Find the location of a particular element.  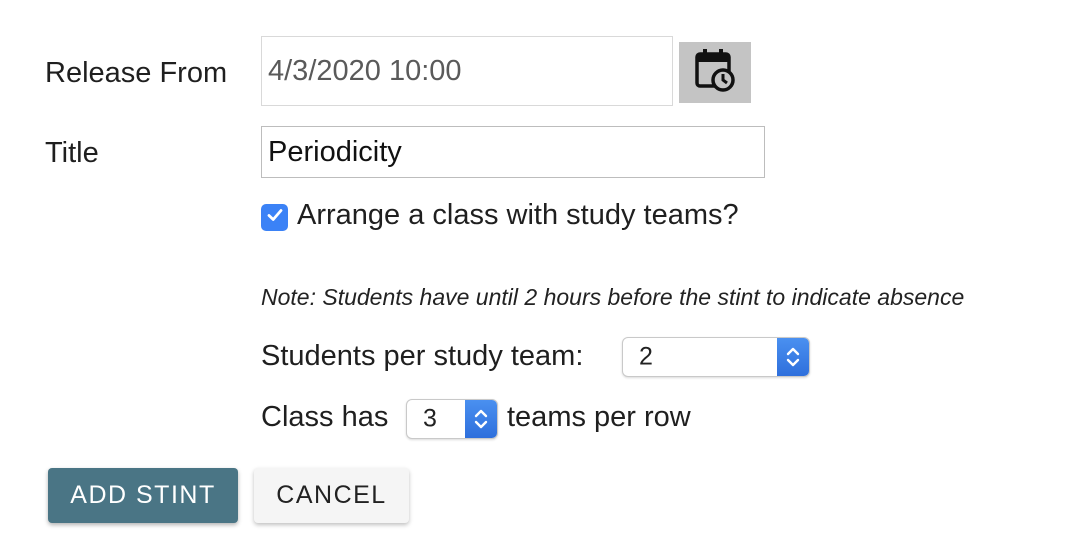

study-teams-checkbox-label: Arrange a class with study teams? is located at coordinates (518, 215).